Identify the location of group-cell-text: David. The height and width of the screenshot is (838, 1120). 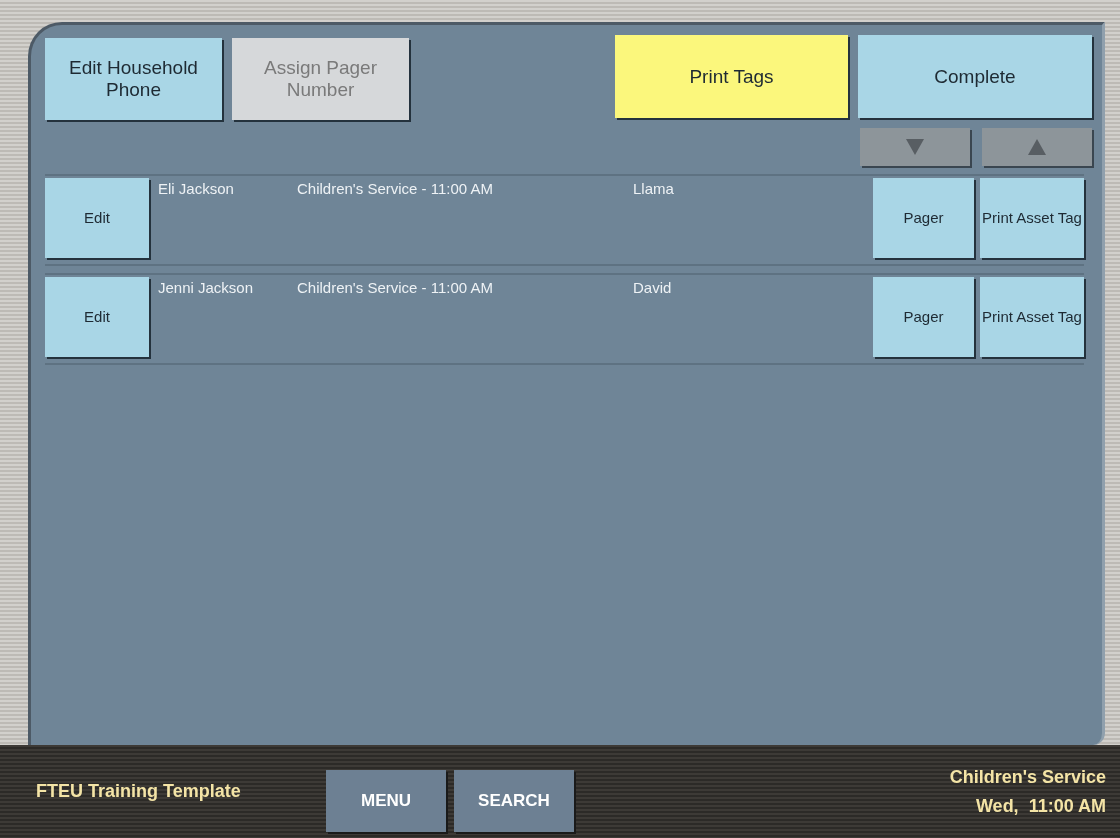
(653, 287).